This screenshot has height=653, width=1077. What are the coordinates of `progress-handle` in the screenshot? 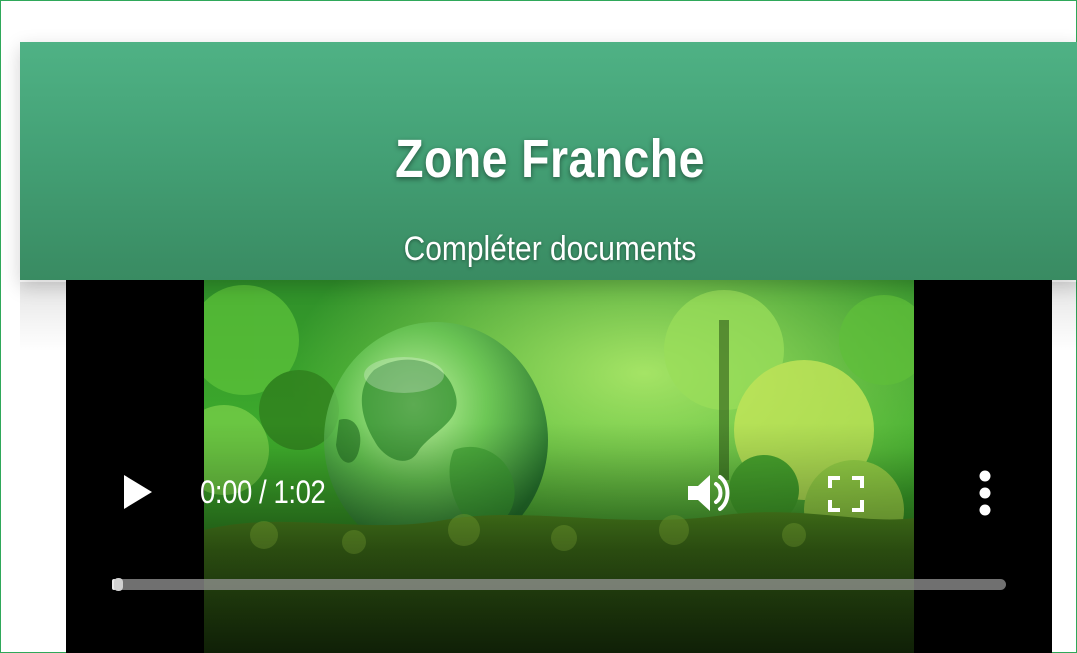 It's located at (119, 584).